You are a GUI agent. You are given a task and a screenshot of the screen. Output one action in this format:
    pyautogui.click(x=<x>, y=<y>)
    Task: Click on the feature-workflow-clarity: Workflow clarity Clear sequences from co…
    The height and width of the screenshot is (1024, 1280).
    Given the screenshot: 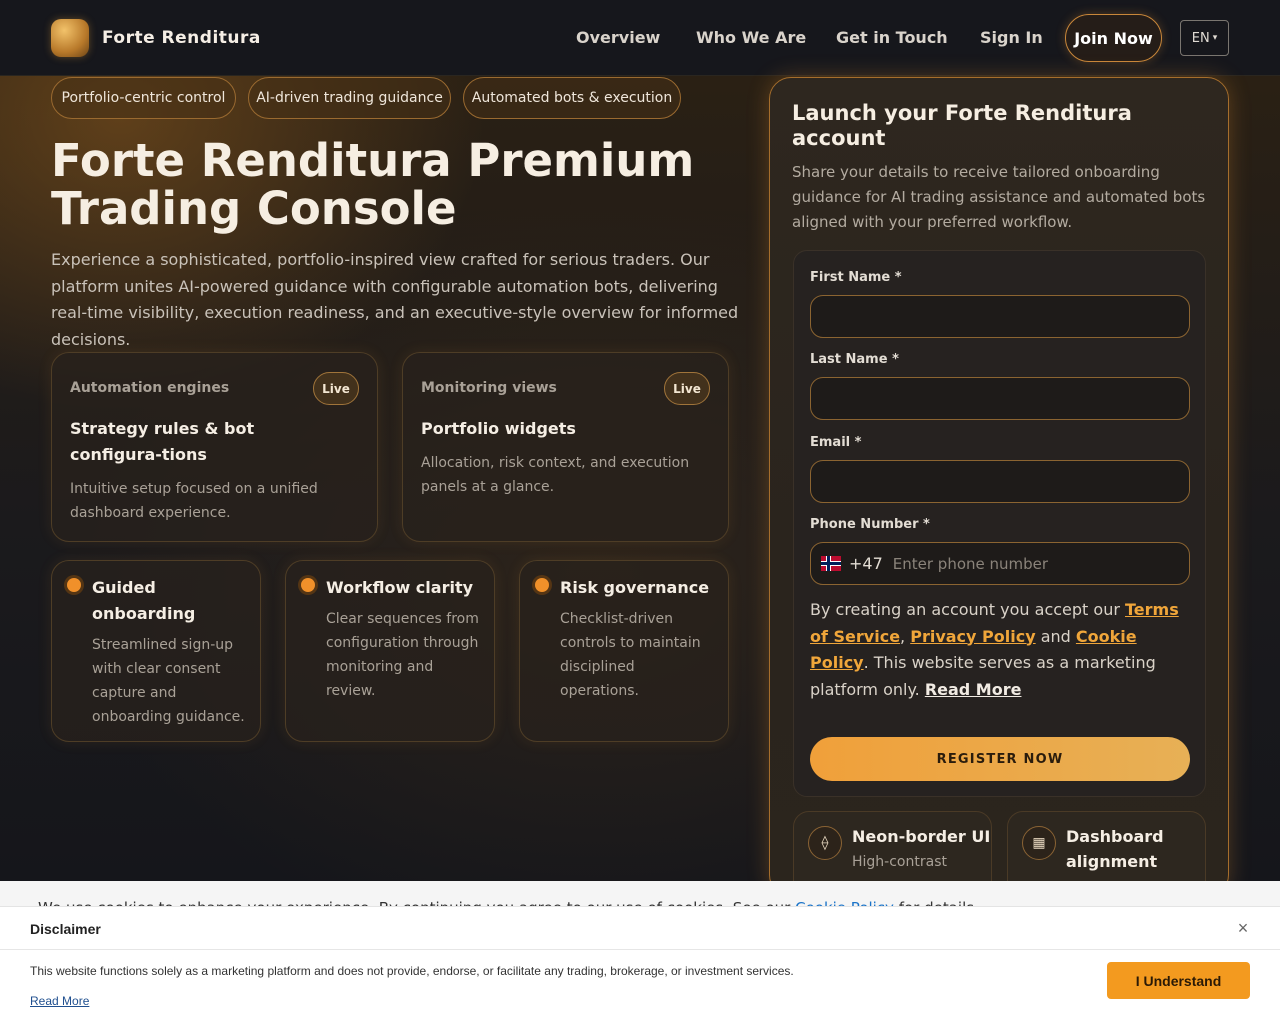 What is the action you would take?
    pyautogui.click(x=390, y=651)
    